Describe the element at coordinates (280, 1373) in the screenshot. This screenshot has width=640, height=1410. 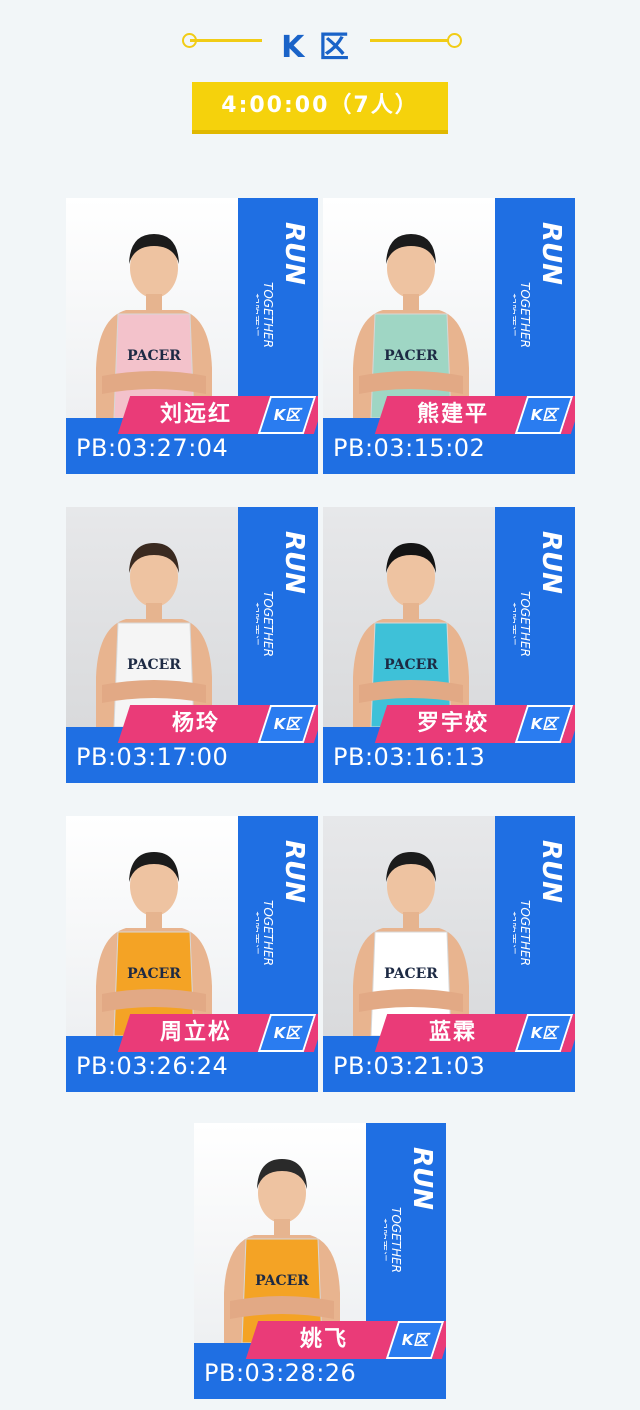
I see `pacer-pb-time: PB:03:28:26` at that location.